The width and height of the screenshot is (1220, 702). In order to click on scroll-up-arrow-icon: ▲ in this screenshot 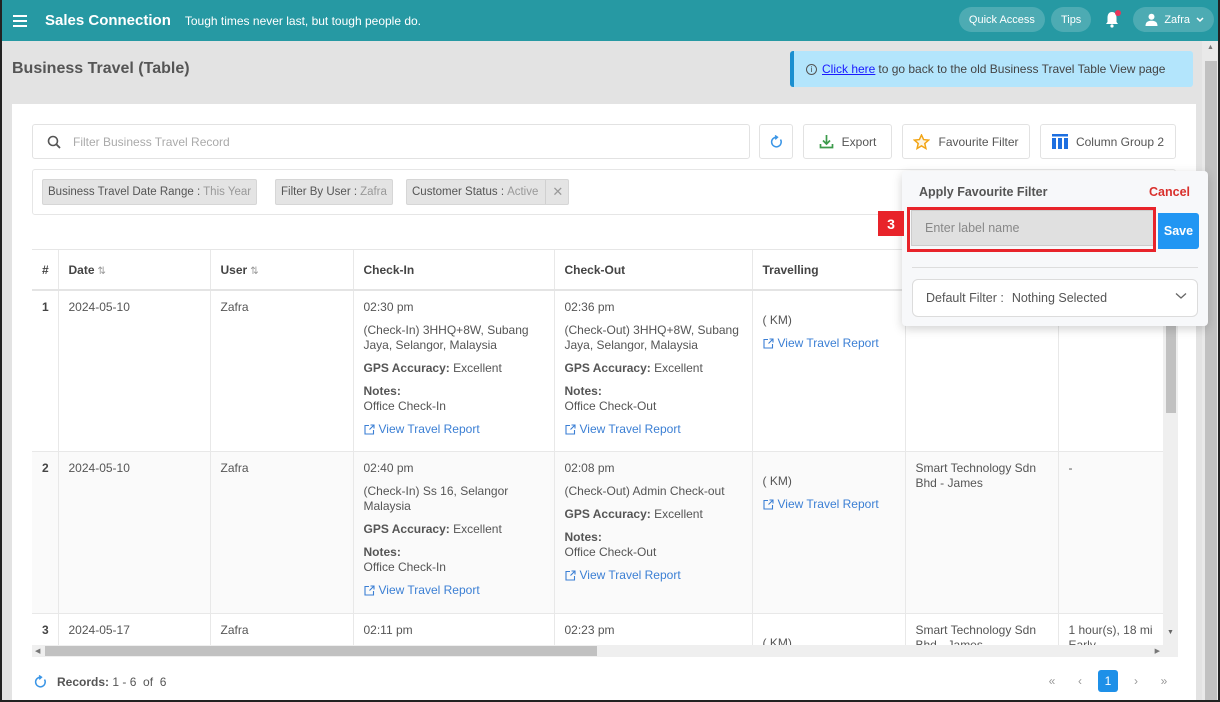, I will do `click(1210, 47)`.